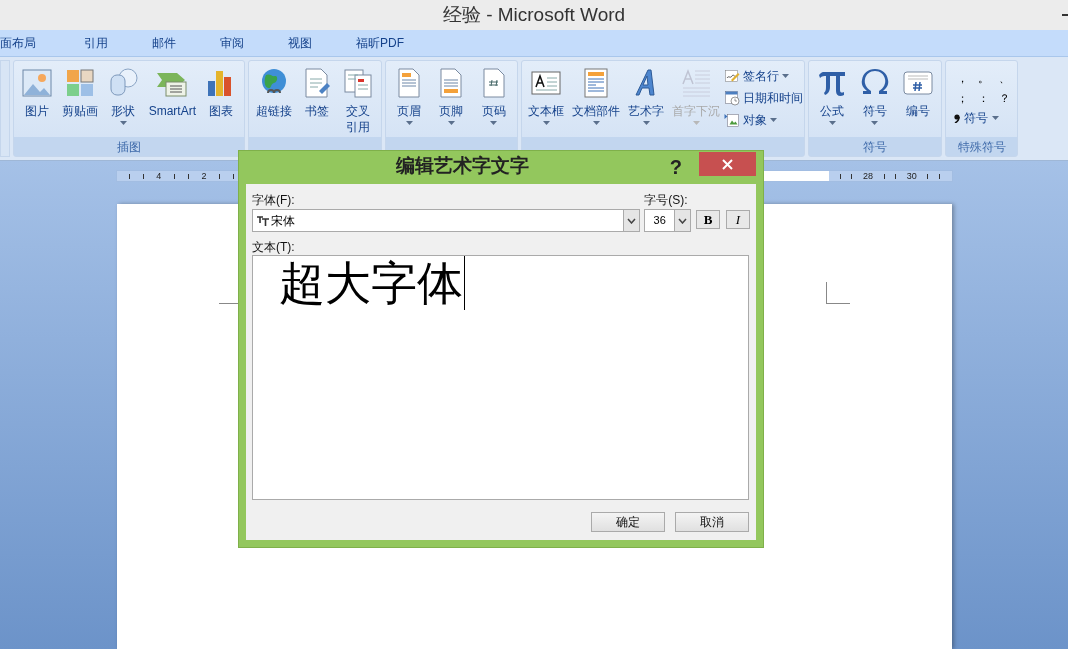 The height and width of the screenshot is (649, 1068). I want to click on ruler-number: 28, so click(868, 176).